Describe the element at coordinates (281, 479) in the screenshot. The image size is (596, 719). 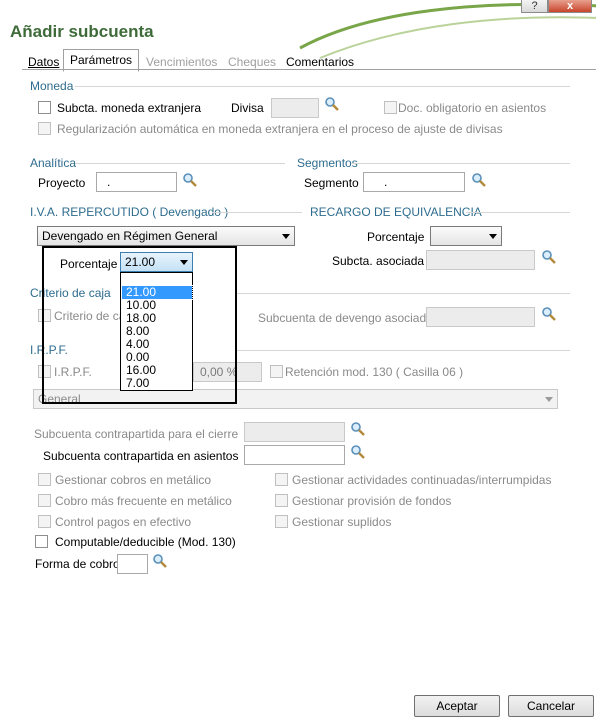
I see `actividades-checkbox` at that location.